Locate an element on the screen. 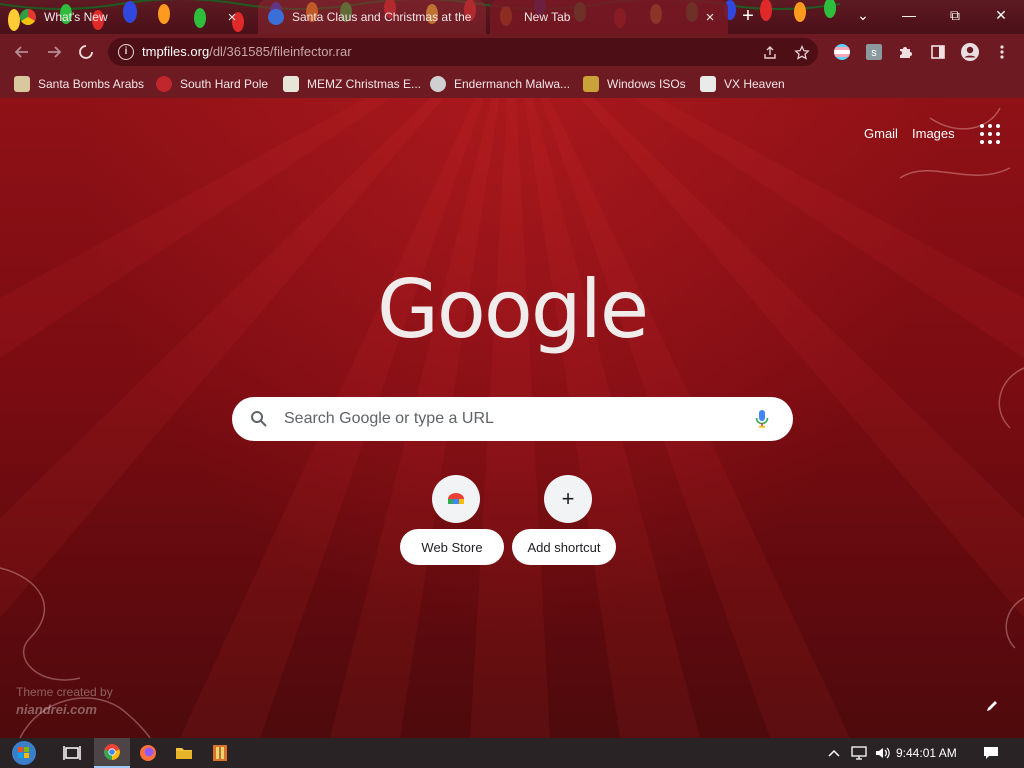 The height and width of the screenshot is (768, 1024). forward-arrow-icon is located at coordinates (55, 52).